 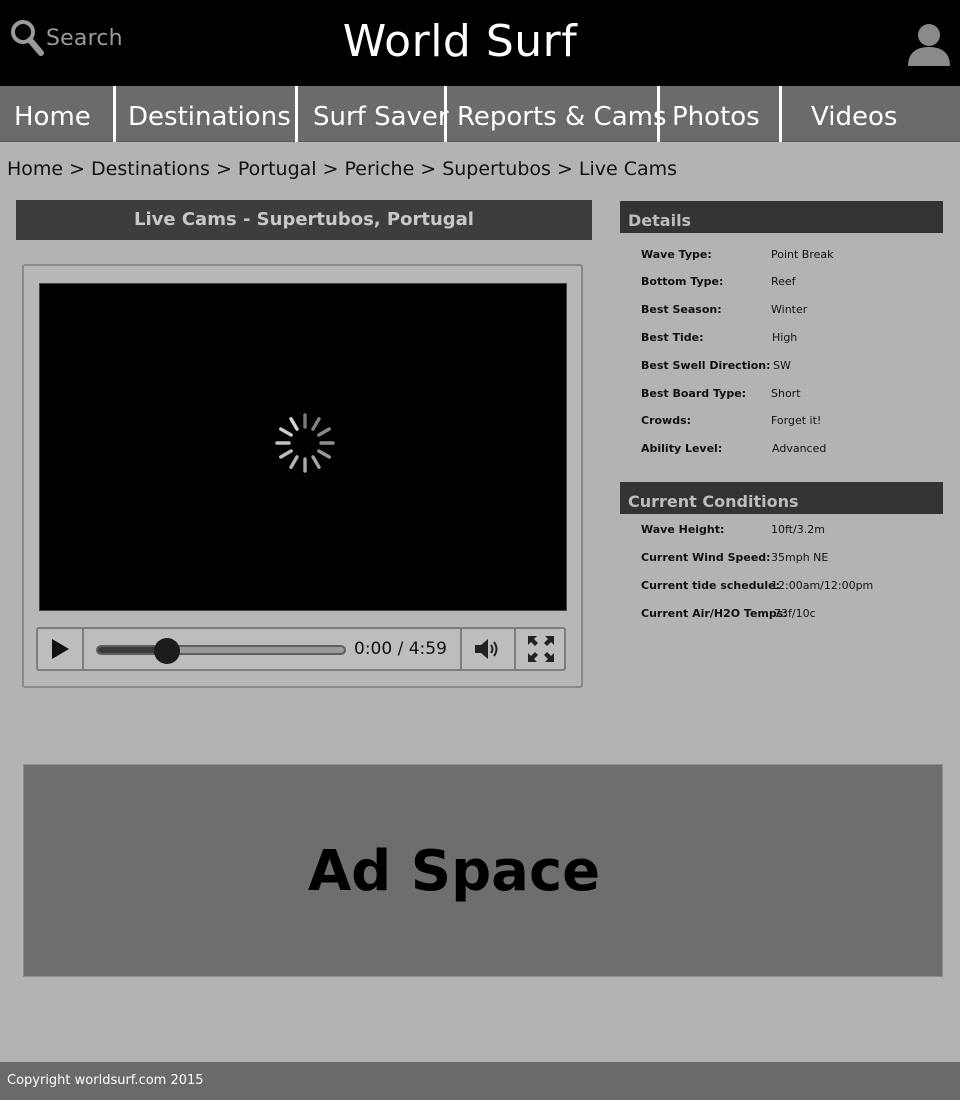 What do you see at coordinates (681, 309) in the screenshot?
I see `detail-key: Best Season:` at bounding box center [681, 309].